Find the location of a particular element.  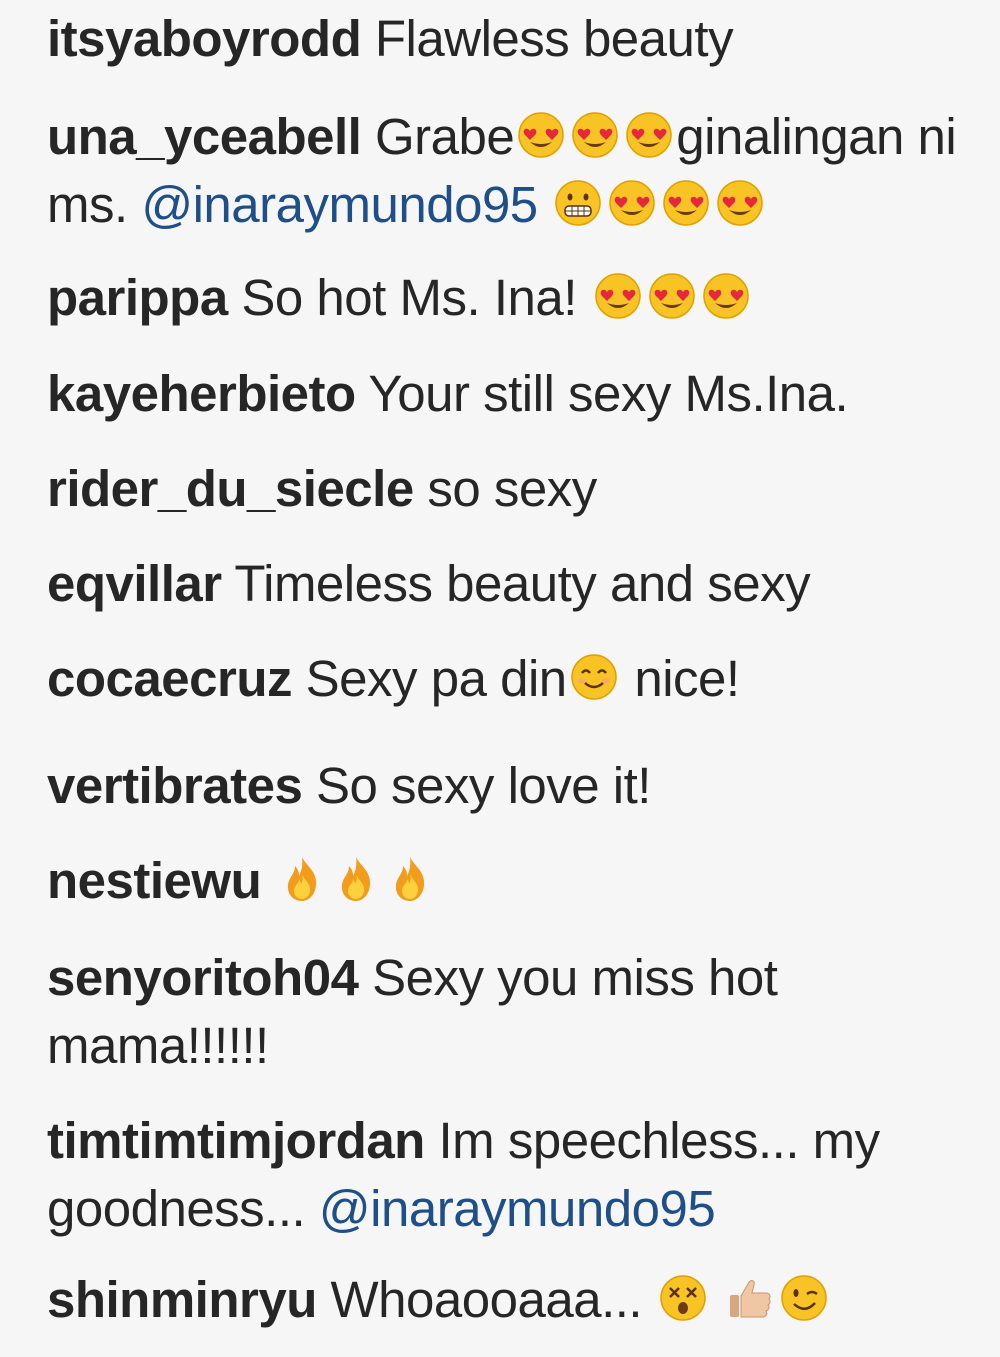

comment-text: nice! is located at coordinates (680, 678).